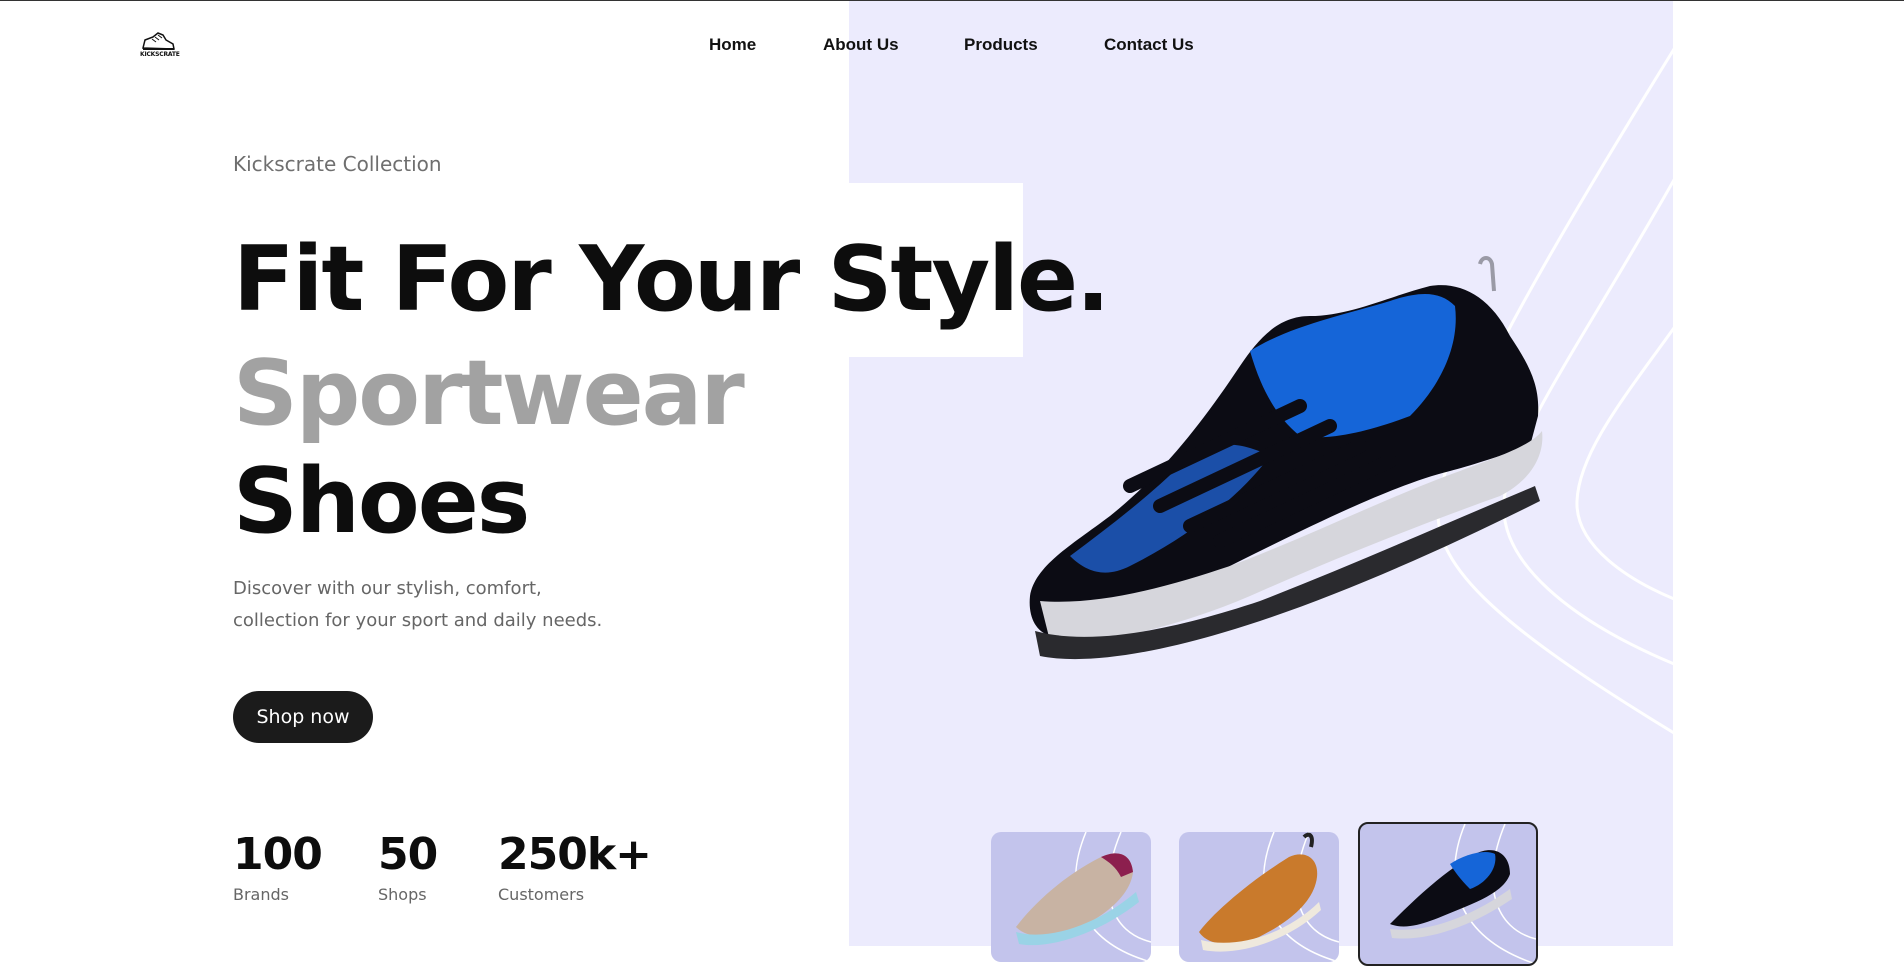  What do you see at coordinates (541, 894) in the screenshot?
I see `stat-label: Customers` at bounding box center [541, 894].